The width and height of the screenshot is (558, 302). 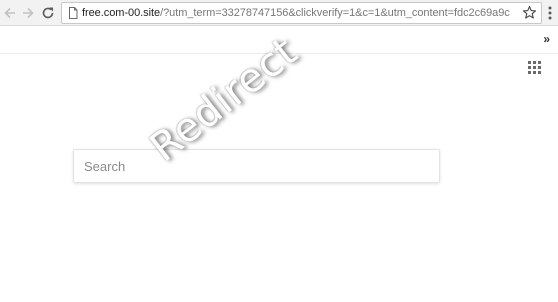 I want to click on back-arrow-icon, so click(x=10, y=13).